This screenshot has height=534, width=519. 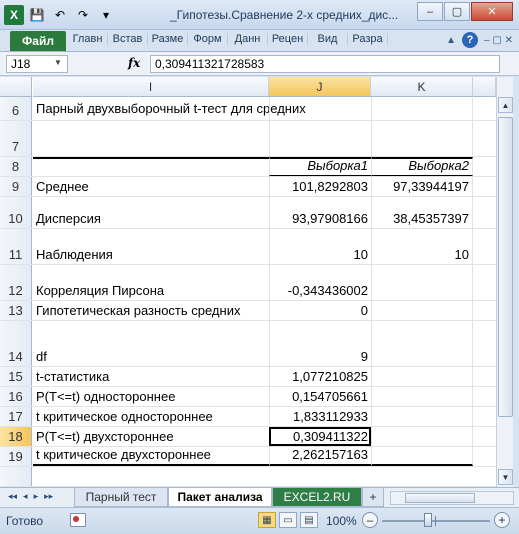 I want to click on vertical-scrollbar: ▲ ▼, so click(x=504, y=282).